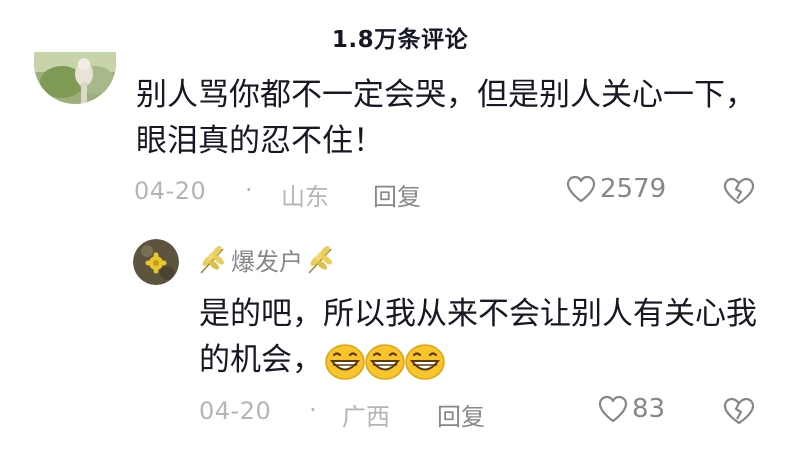 Image resolution: width=800 pixels, height=450 pixels. What do you see at coordinates (366, 417) in the screenshot?
I see `reply-location: 广西` at bounding box center [366, 417].